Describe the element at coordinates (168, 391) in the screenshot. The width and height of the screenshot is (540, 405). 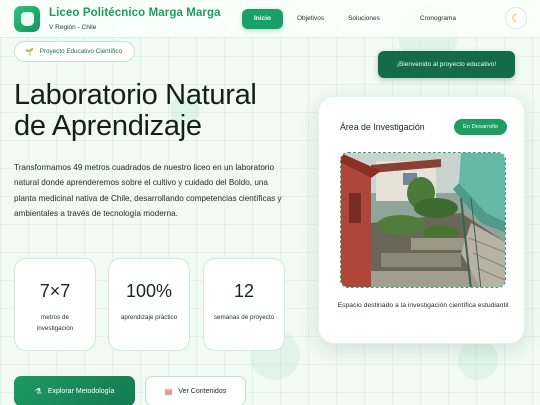
I see `books-icon: ▤` at that location.